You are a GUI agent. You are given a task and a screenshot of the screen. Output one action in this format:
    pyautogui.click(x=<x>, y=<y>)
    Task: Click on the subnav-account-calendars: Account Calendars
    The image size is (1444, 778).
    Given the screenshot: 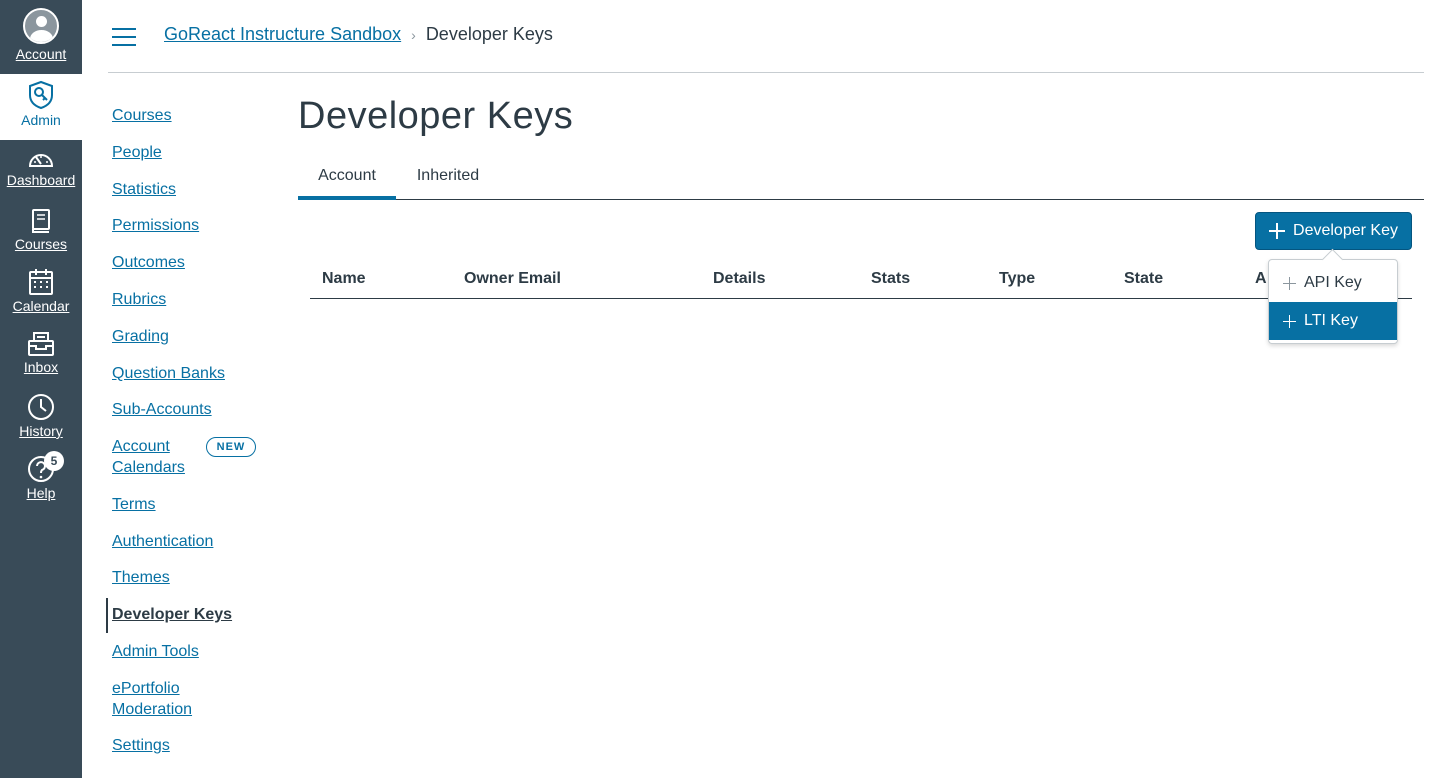 What is the action you would take?
    pyautogui.click(x=145, y=457)
    